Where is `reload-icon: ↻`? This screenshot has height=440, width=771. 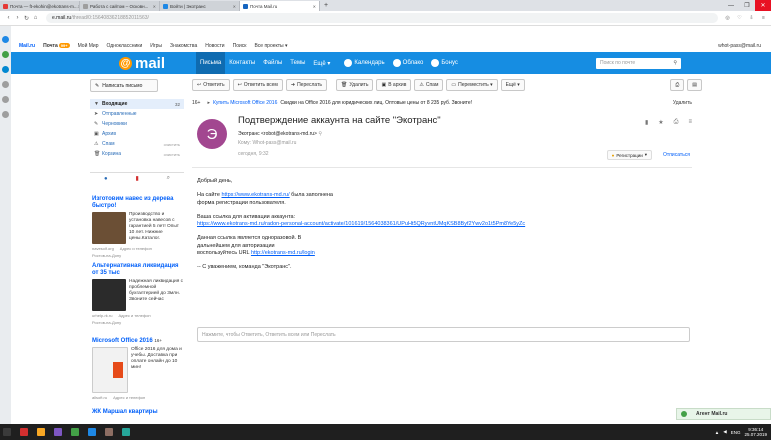 reload-icon: ↻ is located at coordinates (26, 18).